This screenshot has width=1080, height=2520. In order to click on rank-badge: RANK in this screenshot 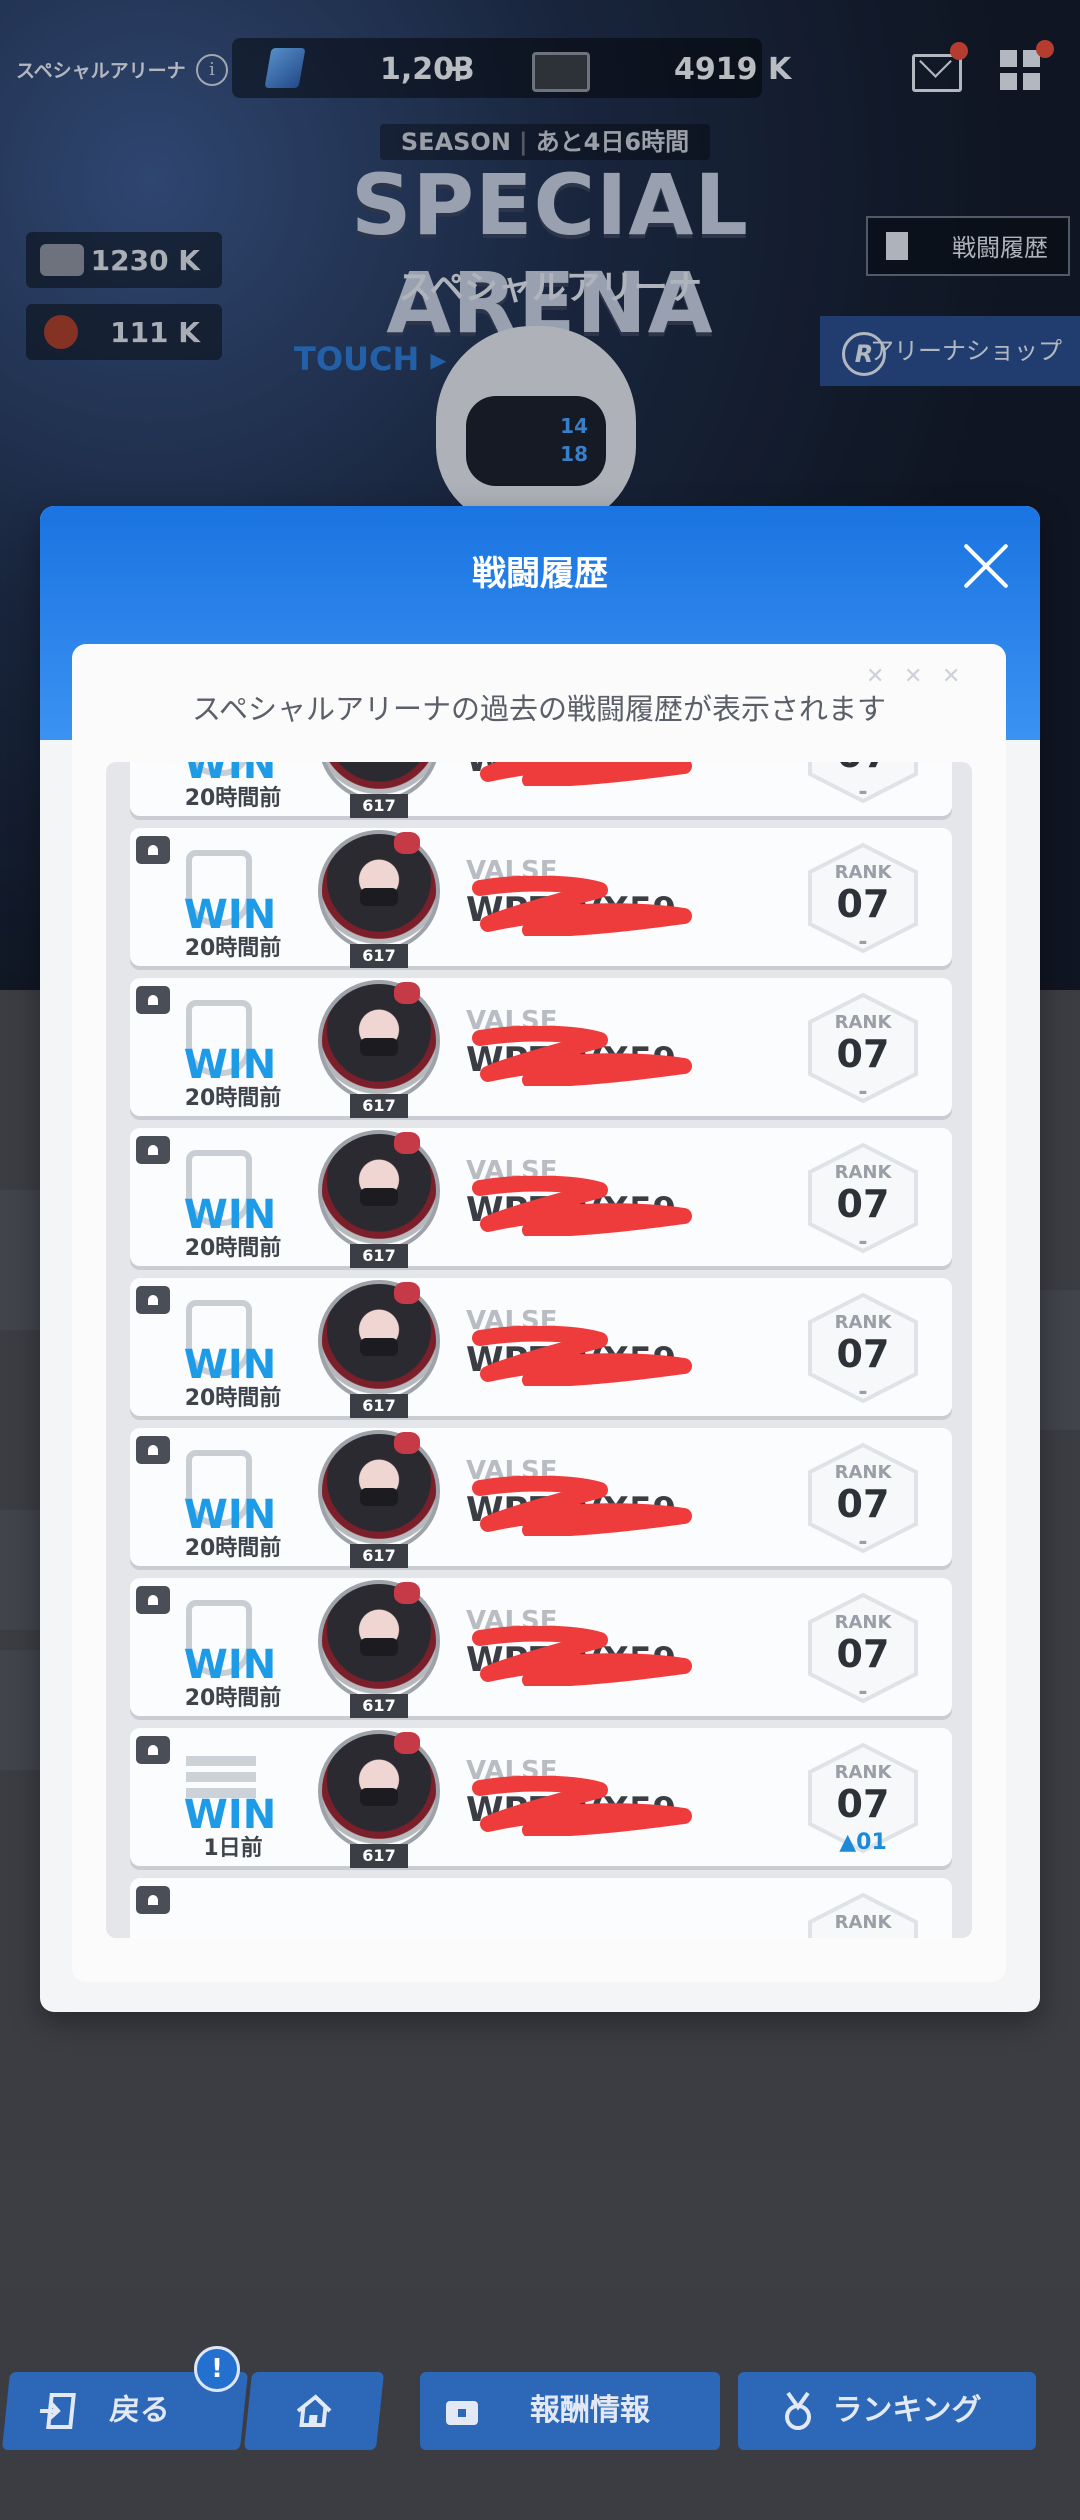, I will do `click(863, 1915)`.